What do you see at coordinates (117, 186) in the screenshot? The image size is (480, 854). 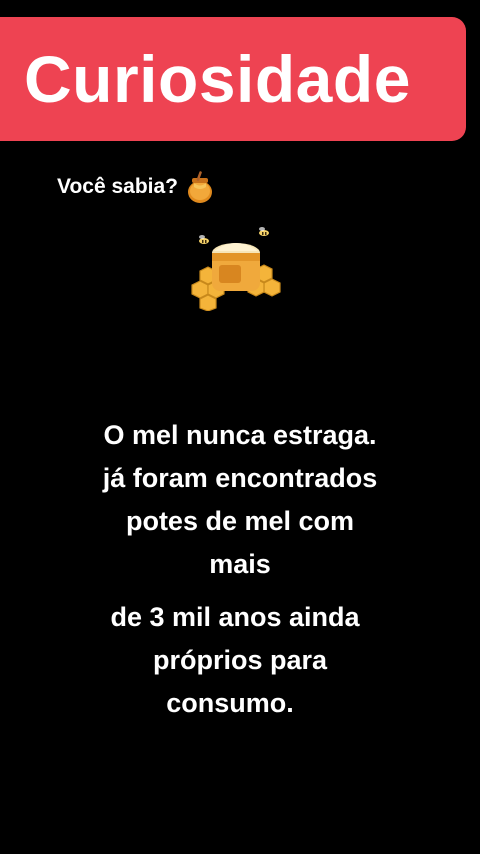 I see `subtitle-text: Você sabia?` at bounding box center [117, 186].